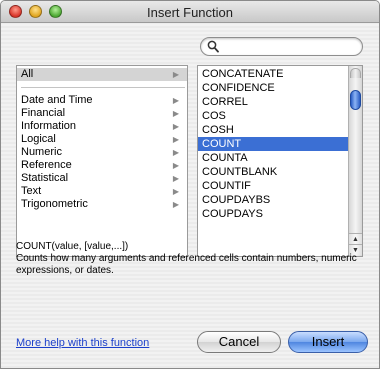 The height and width of the screenshot is (369, 380). I want to click on function-item: COUNTIF, so click(273, 186).